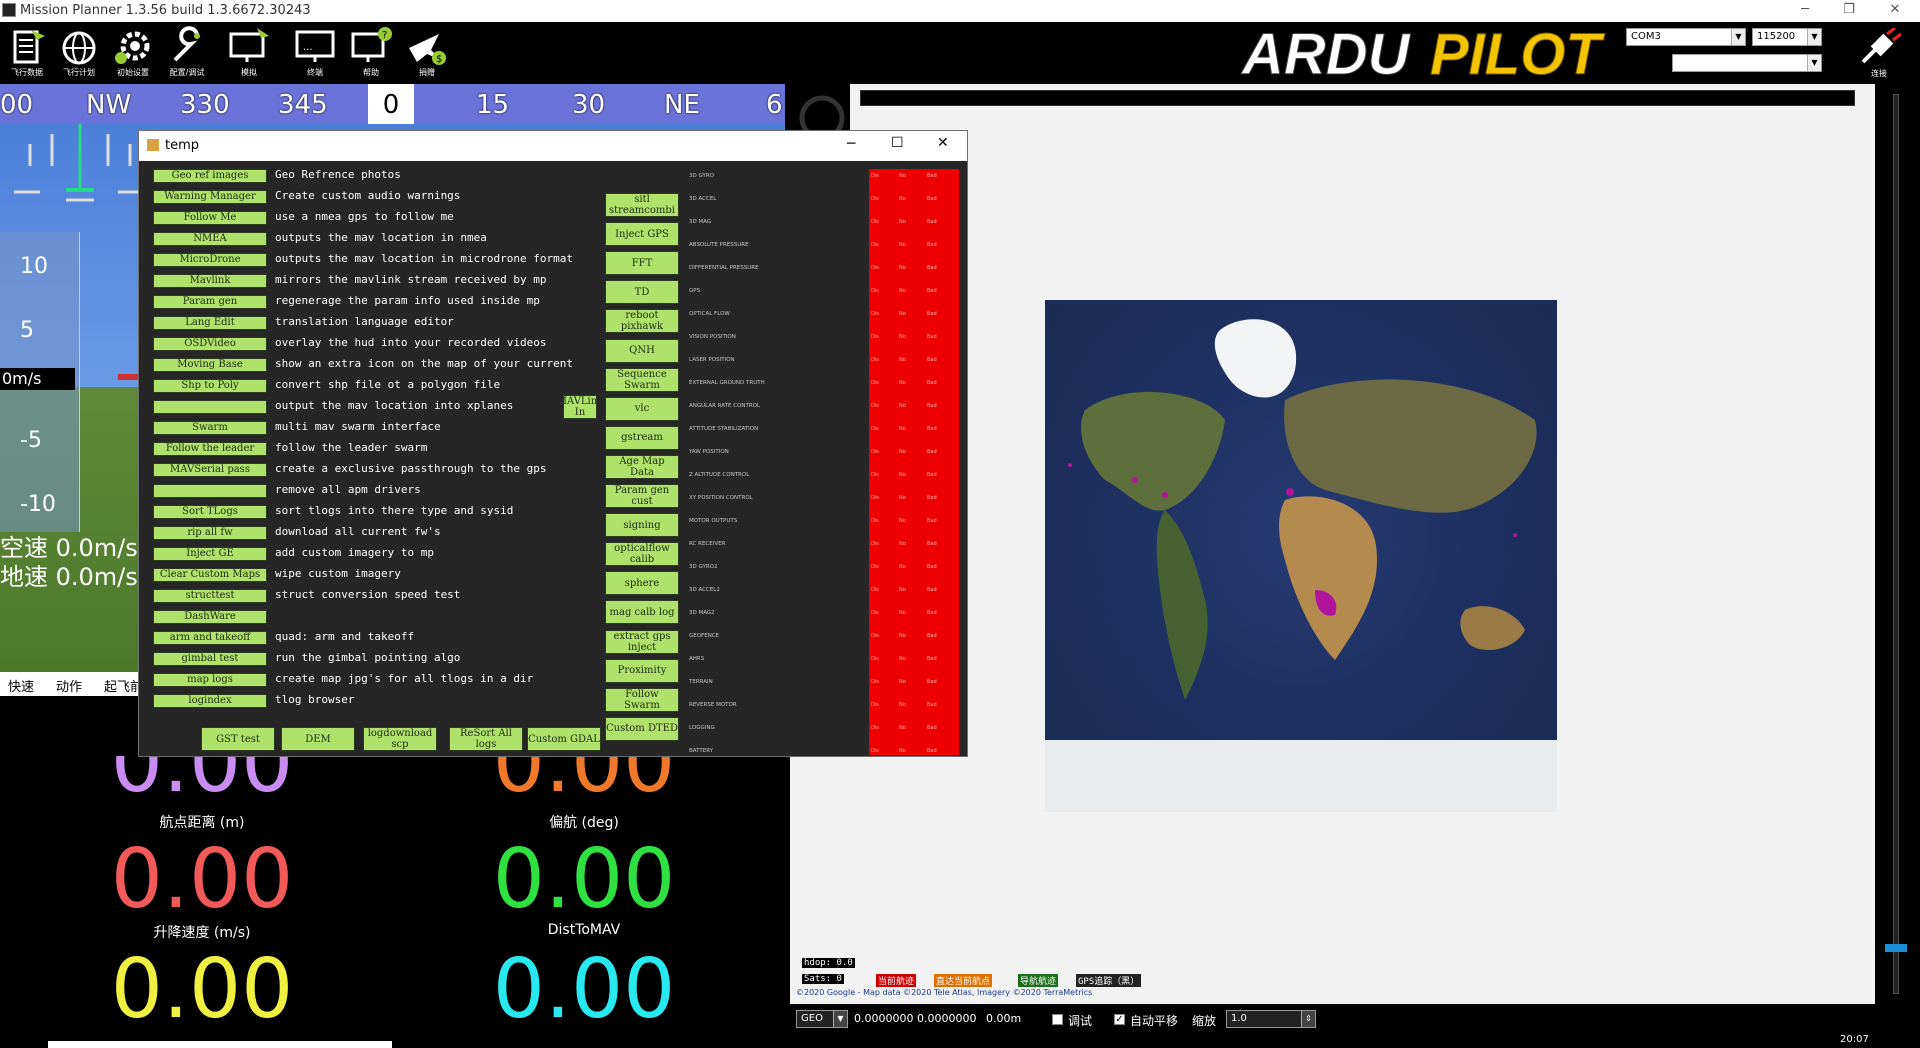  Describe the element at coordinates (210, 428) in the screenshot. I see `tool-button: Swarm` at that location.